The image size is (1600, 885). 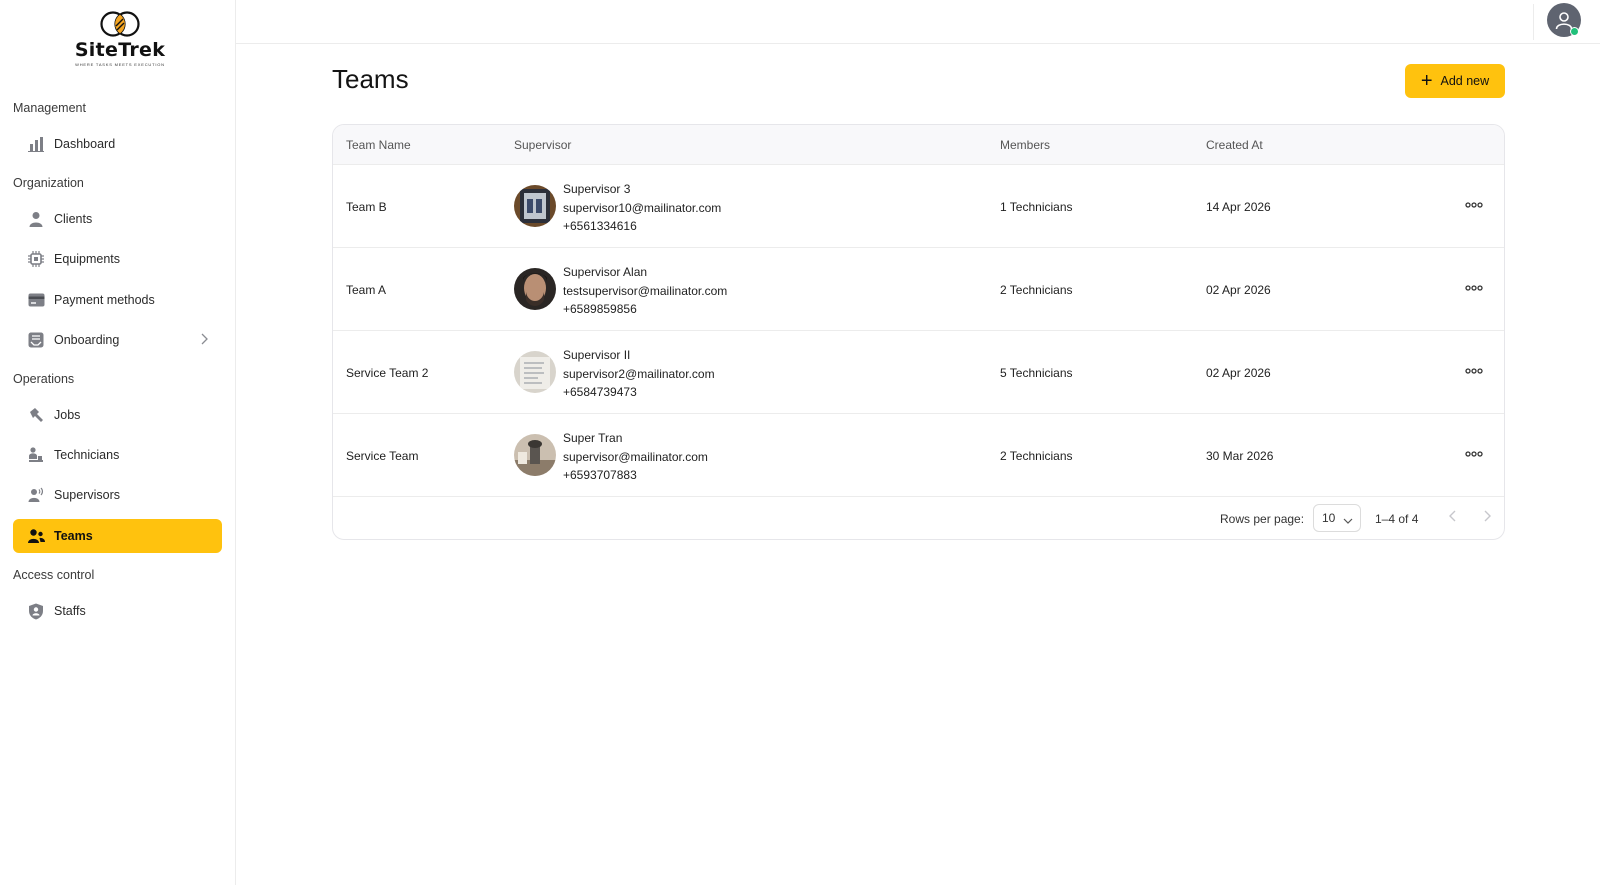 What do you see at coordinates (370, 79) in the screenshot?
I see `page-title: Teams` at bounding box center [370, 79].